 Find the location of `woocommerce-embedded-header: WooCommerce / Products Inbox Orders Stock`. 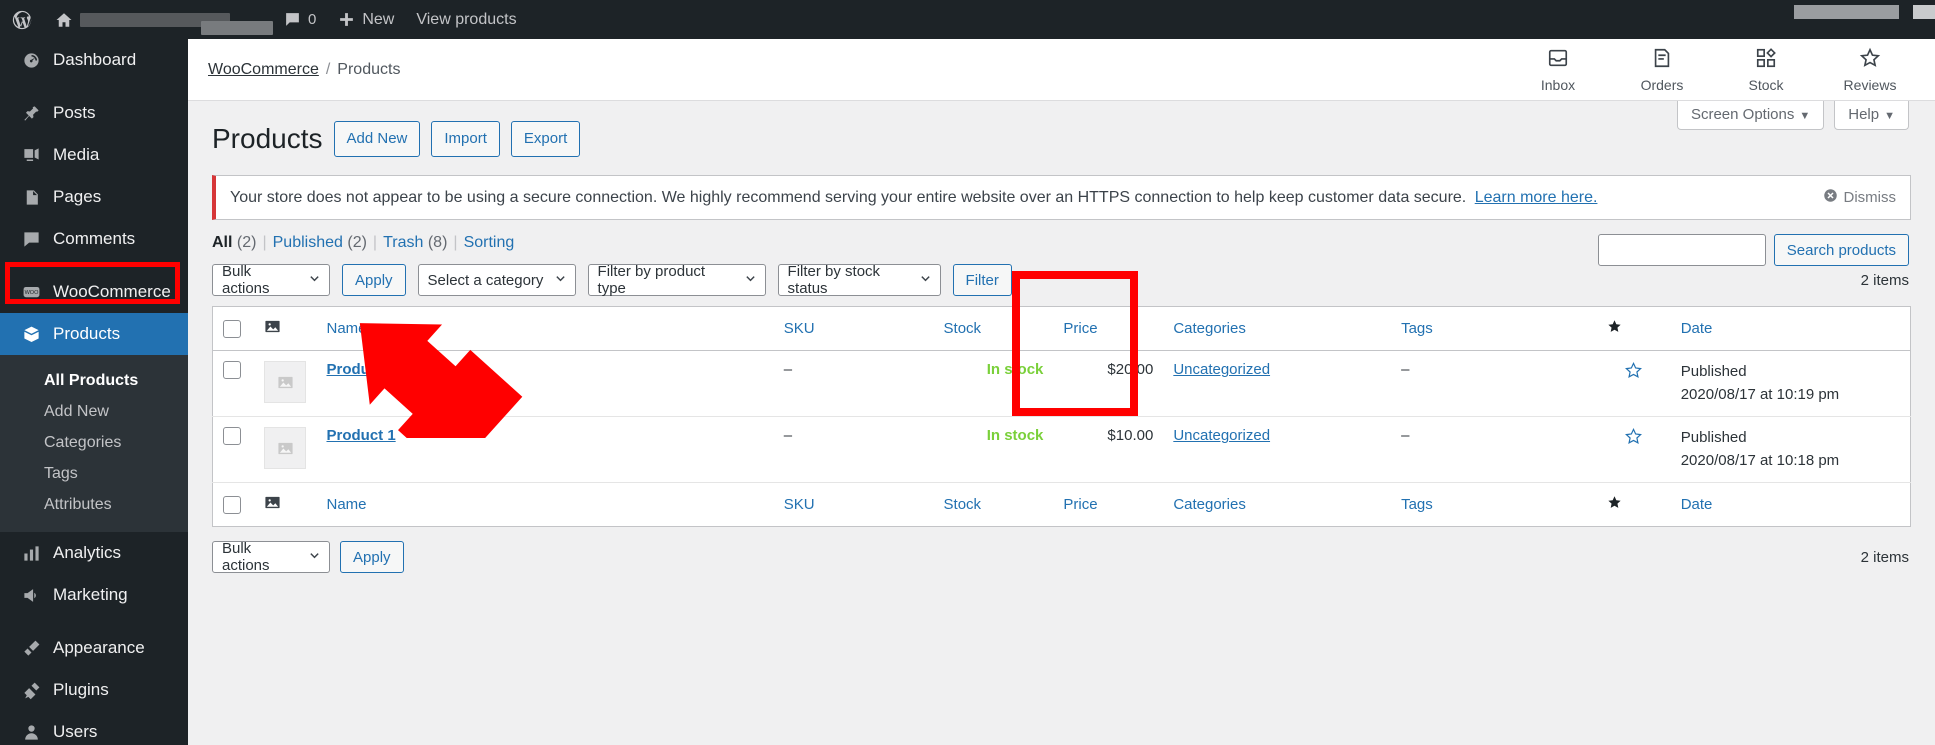

woocommerce-embedded-header: WooCommerce / Products Inbox Orders Stock is located at coordinates (1061, 70).